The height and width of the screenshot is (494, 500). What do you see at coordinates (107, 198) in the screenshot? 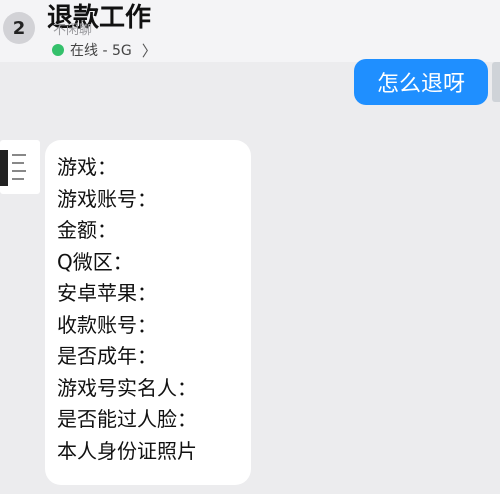
I see `message-line: 游戏账号：` at bounding box center [107, 198].